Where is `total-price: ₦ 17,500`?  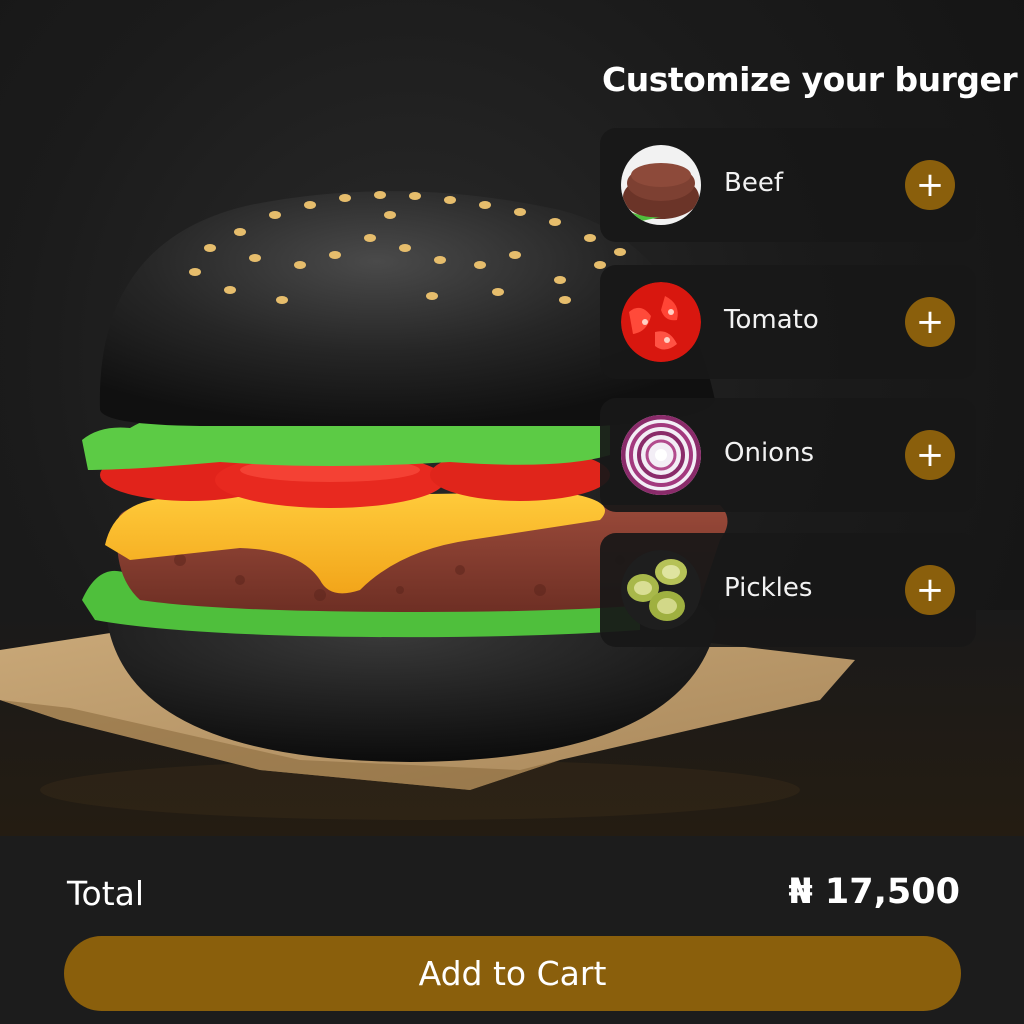 total-price: ₦ 17,500 is located at coordinates (874, 892).